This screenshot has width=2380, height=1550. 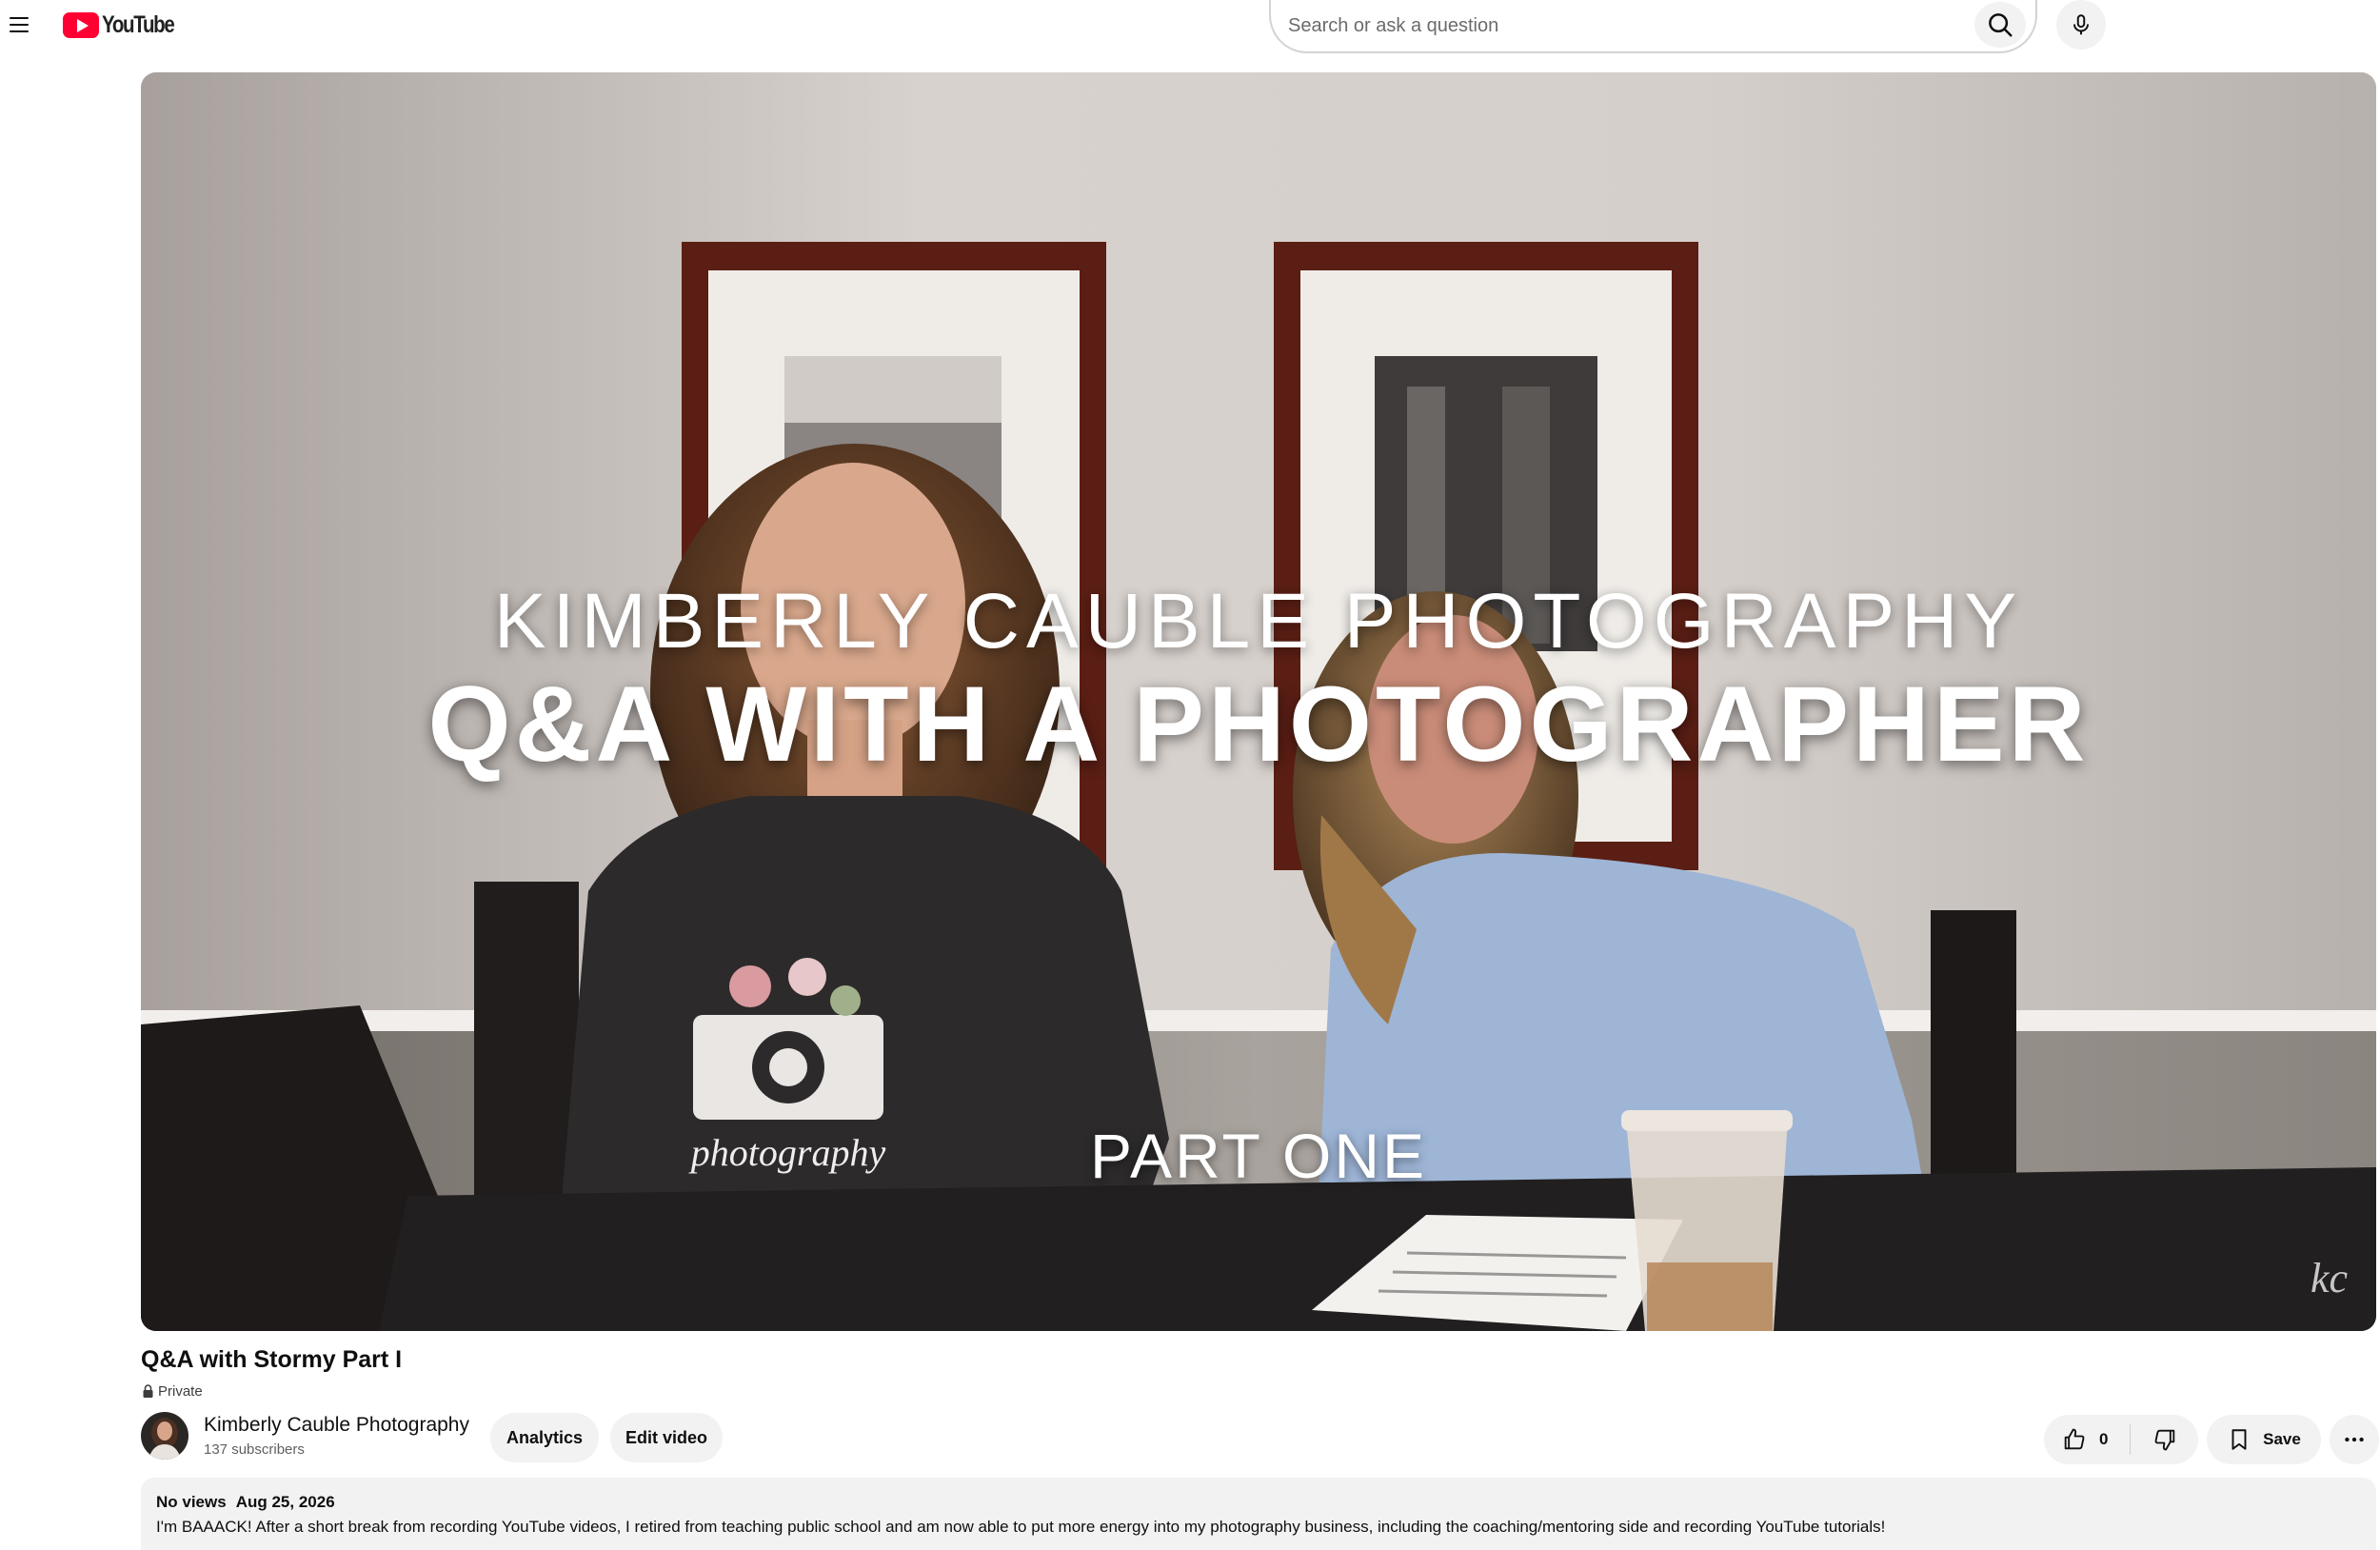 I want to click on more-horiz-icon, so click(x=2354, y=1439).